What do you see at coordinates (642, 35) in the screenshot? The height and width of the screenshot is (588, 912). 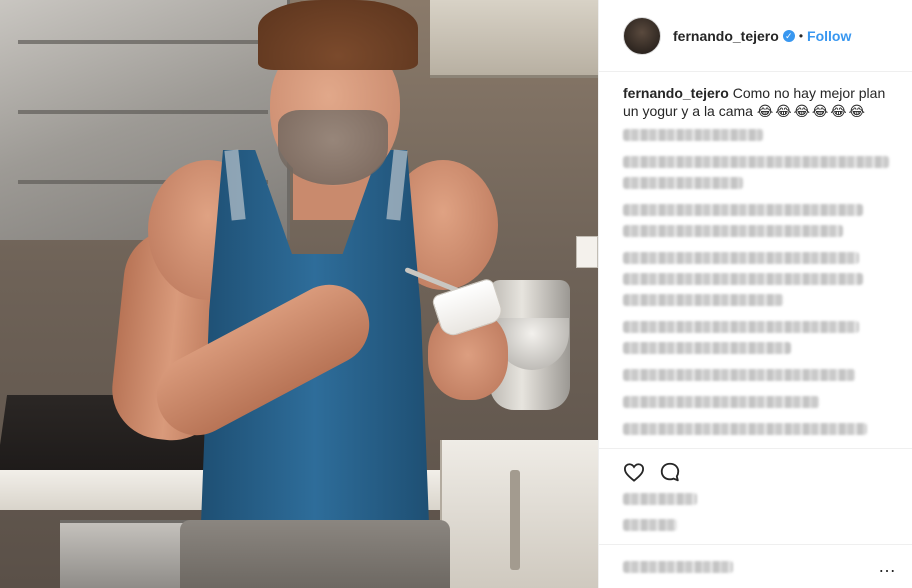 I see `avatar` at bounding box center [642, 35].